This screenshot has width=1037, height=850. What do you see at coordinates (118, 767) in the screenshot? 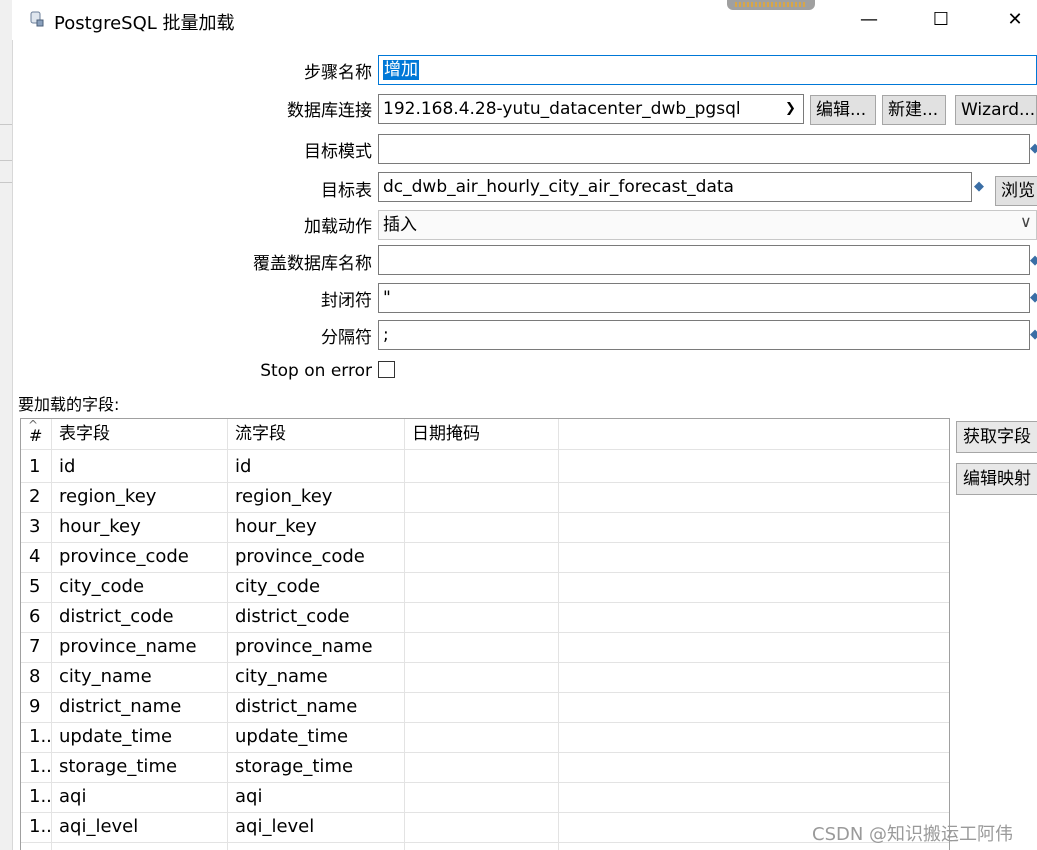
I see `table-field-cell: storage_time` at bounding box center [118, 767].